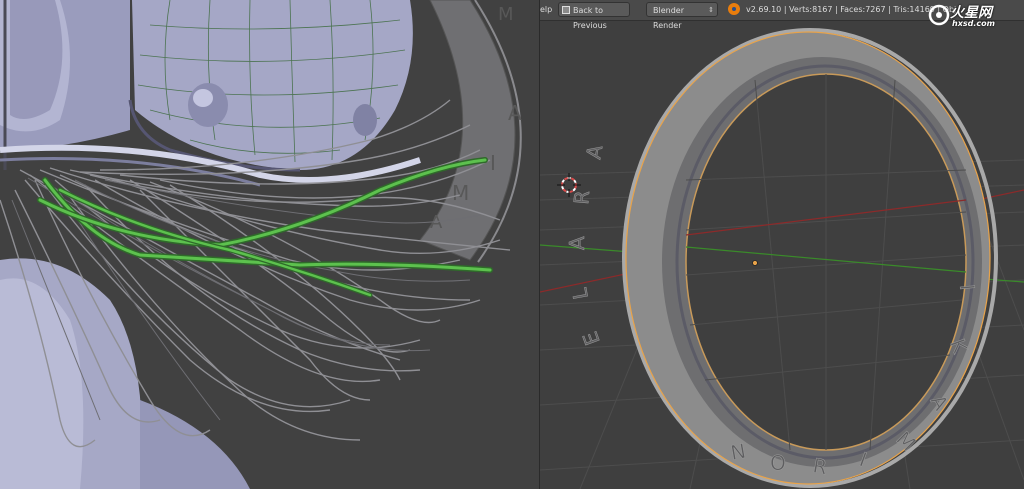 The height and width of the screenshot is (489, 1024). I want to click on render-engine-select: Blender Render ⇕, so click(682, 16).